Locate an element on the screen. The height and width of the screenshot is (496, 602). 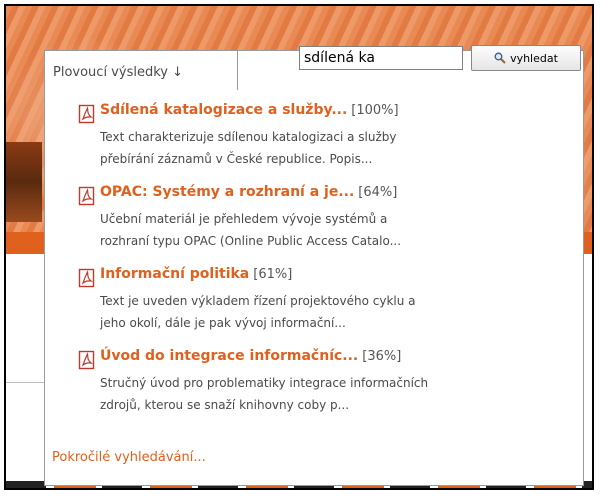
search-button-label: vyhledat is located at coordinates (534, 58).